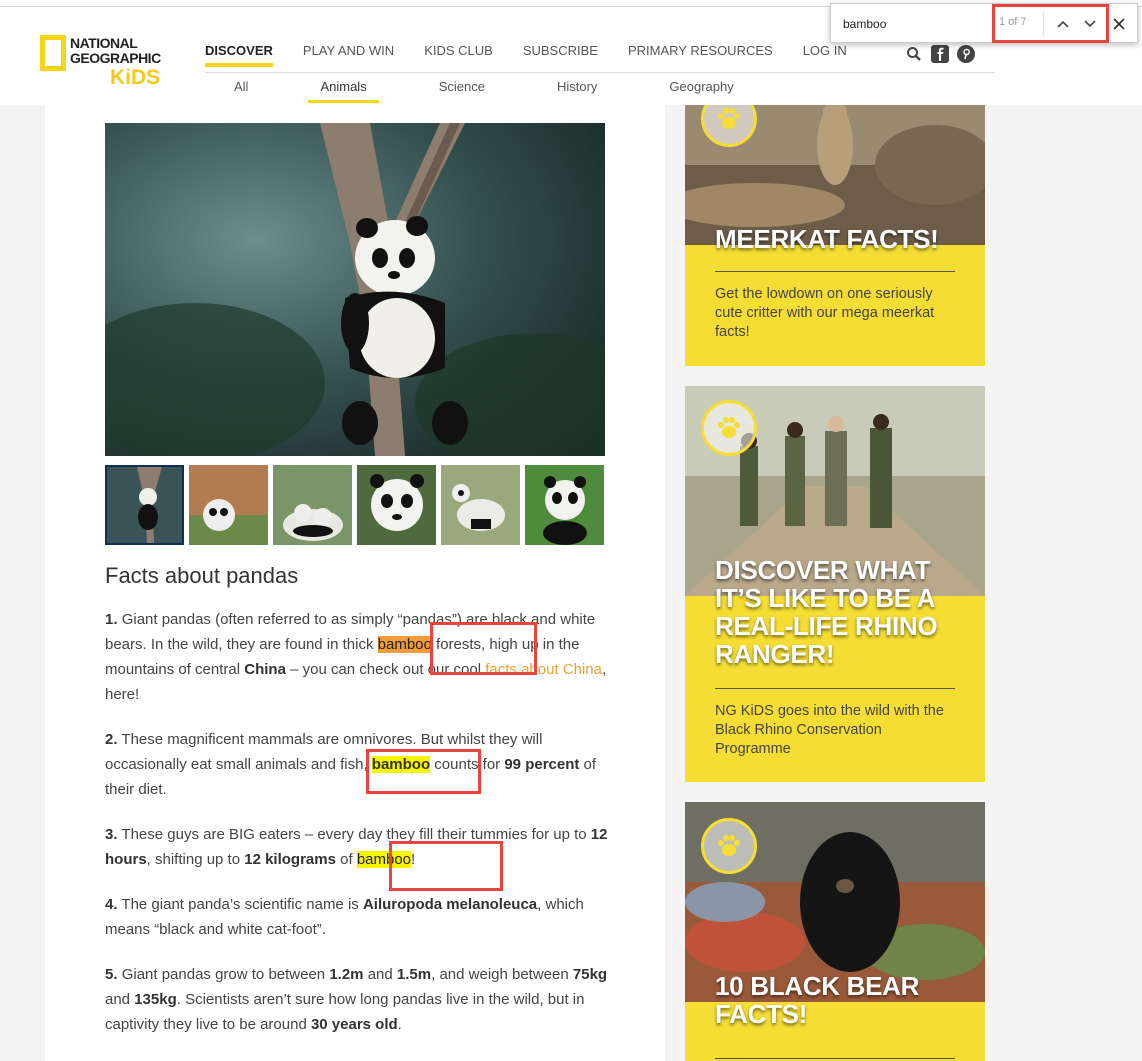 This screenshot has height=1061, width=1142. What do you see at coordinates (399, 1024) in the screenshot?
I see `fact-text: .` at bounding box center [399, 1024].